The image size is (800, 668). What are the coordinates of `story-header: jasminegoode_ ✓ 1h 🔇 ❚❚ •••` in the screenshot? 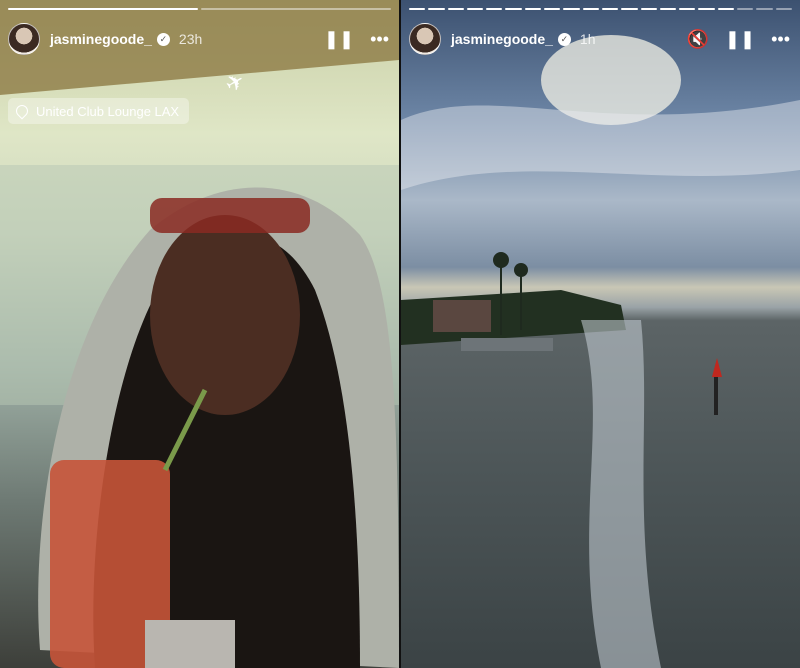 It's located at (599, 39).